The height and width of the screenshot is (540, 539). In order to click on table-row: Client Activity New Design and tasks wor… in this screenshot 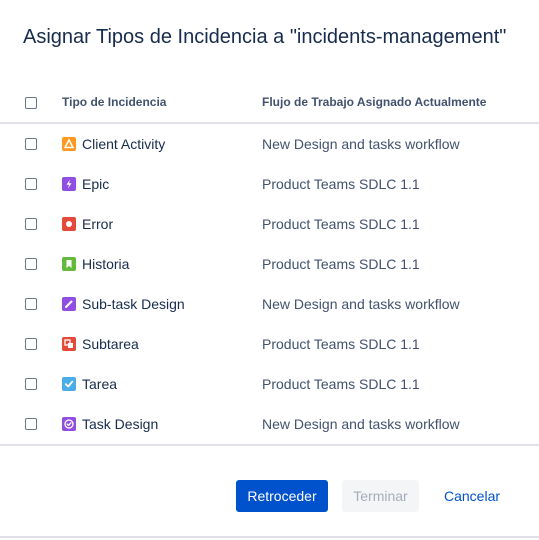, I will do `click(269, 144)`.